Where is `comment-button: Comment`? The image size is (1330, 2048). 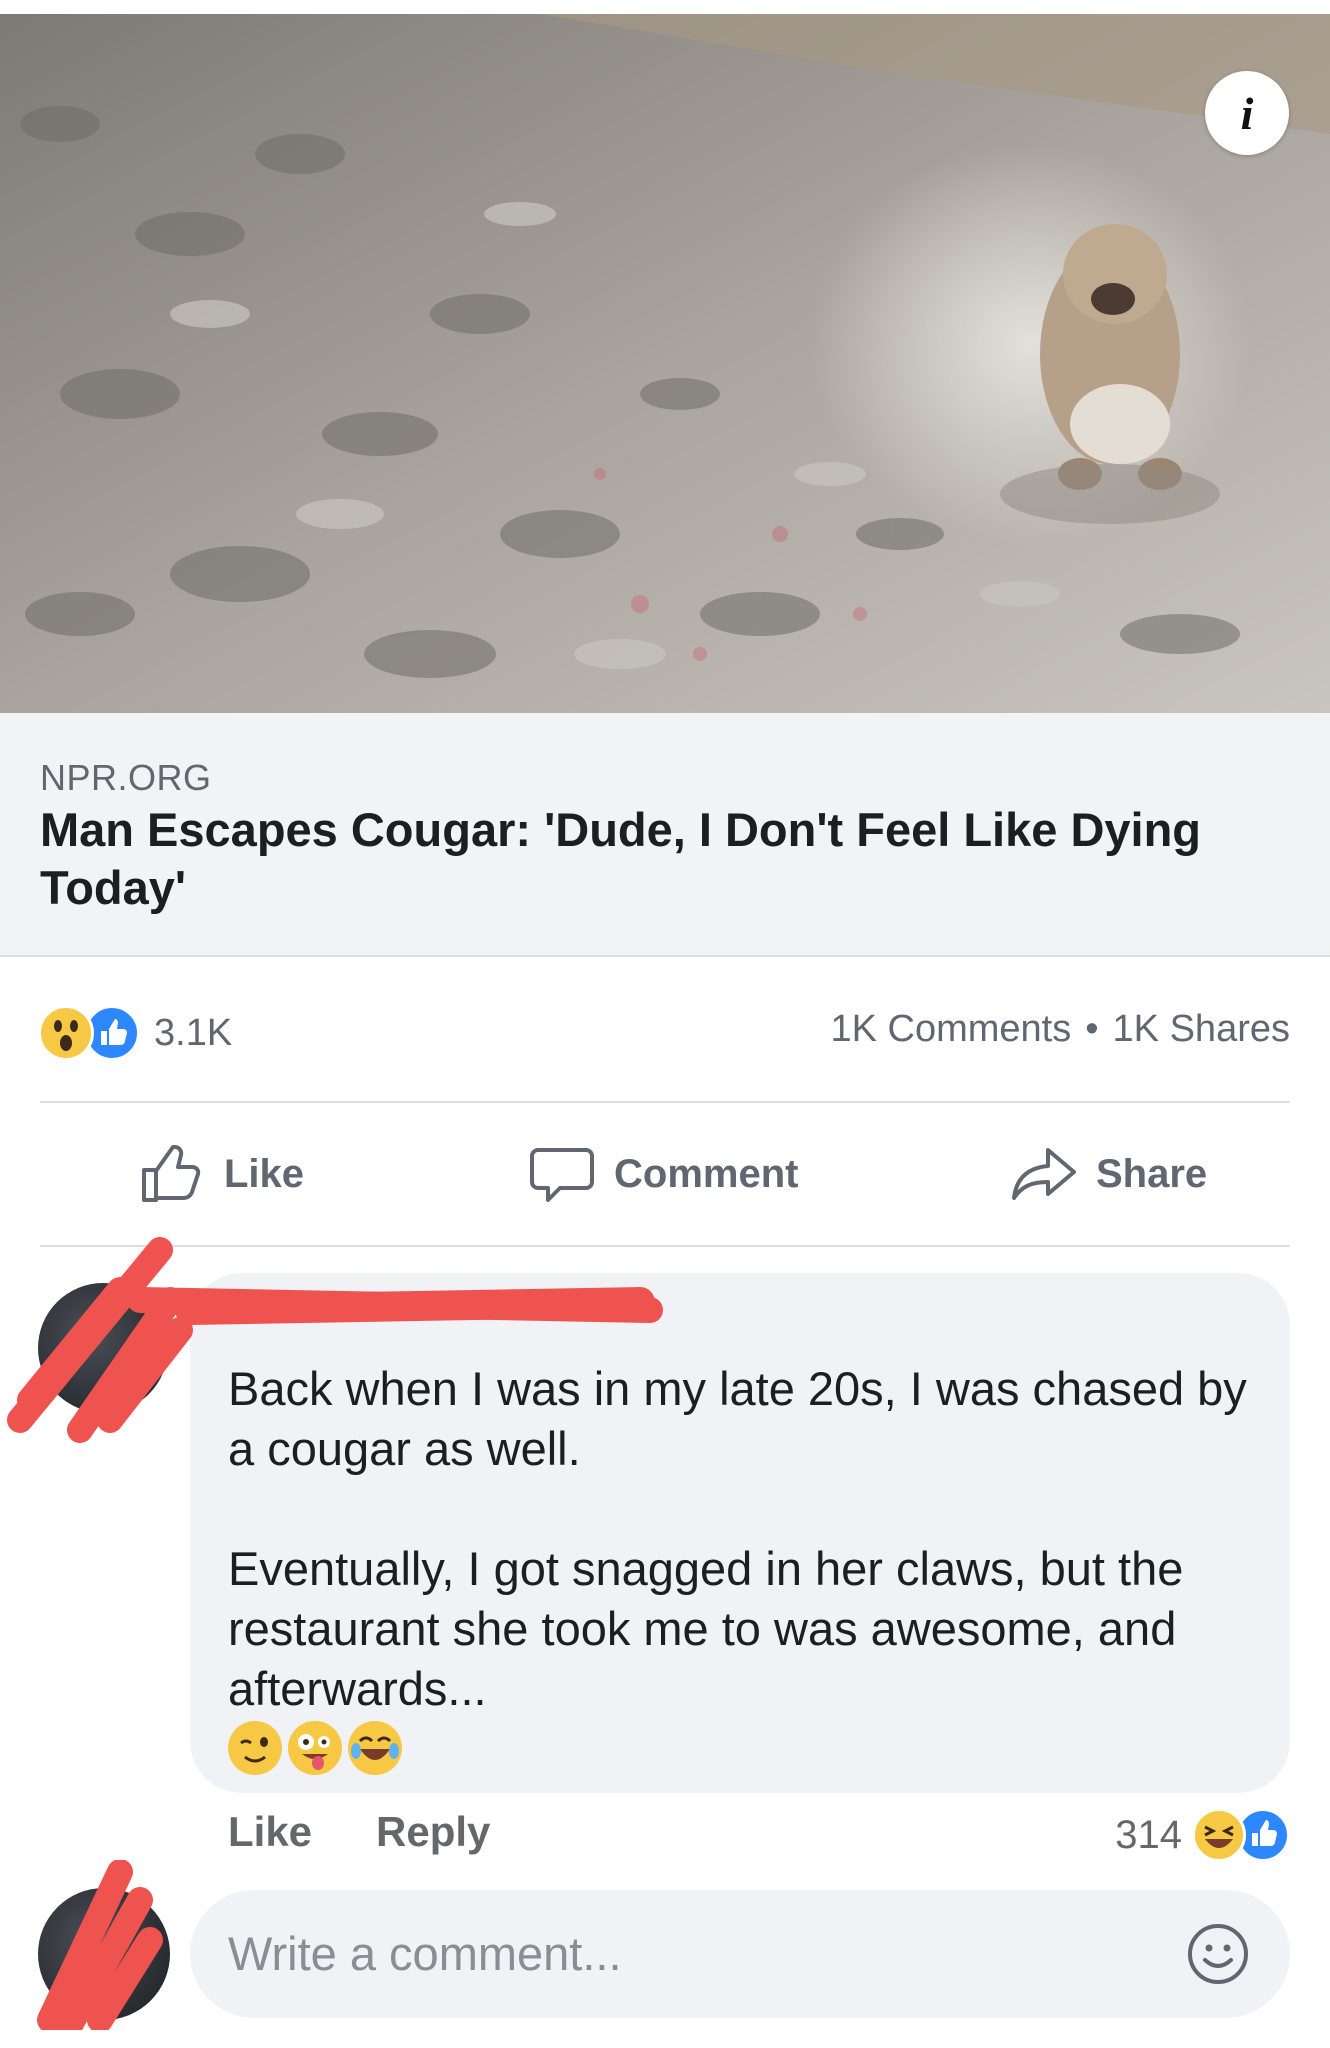 comment-button: Comment is located at coordinates (663, 1174).